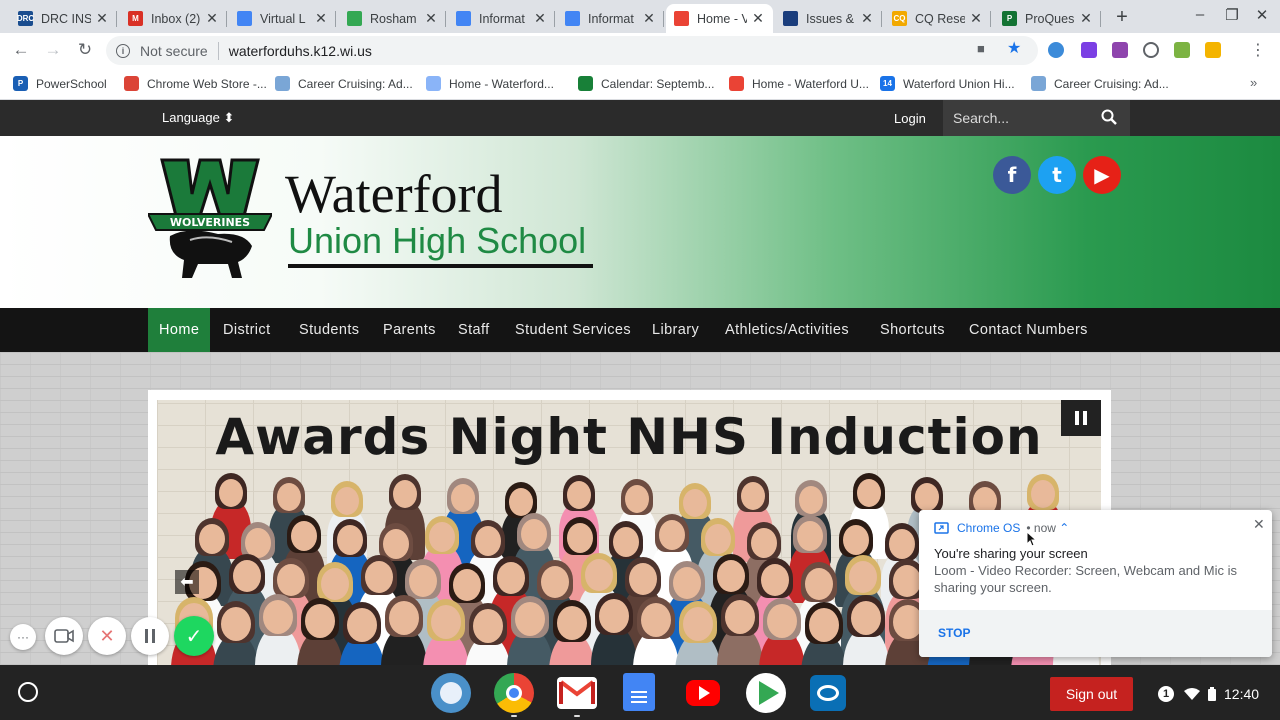 This screenshot has height=720, width=1280. What do you see at coordinates (60, 83) in the screenshot?
I see `bookmark-item: P PowerSchool` at bounding box center [60, 83].